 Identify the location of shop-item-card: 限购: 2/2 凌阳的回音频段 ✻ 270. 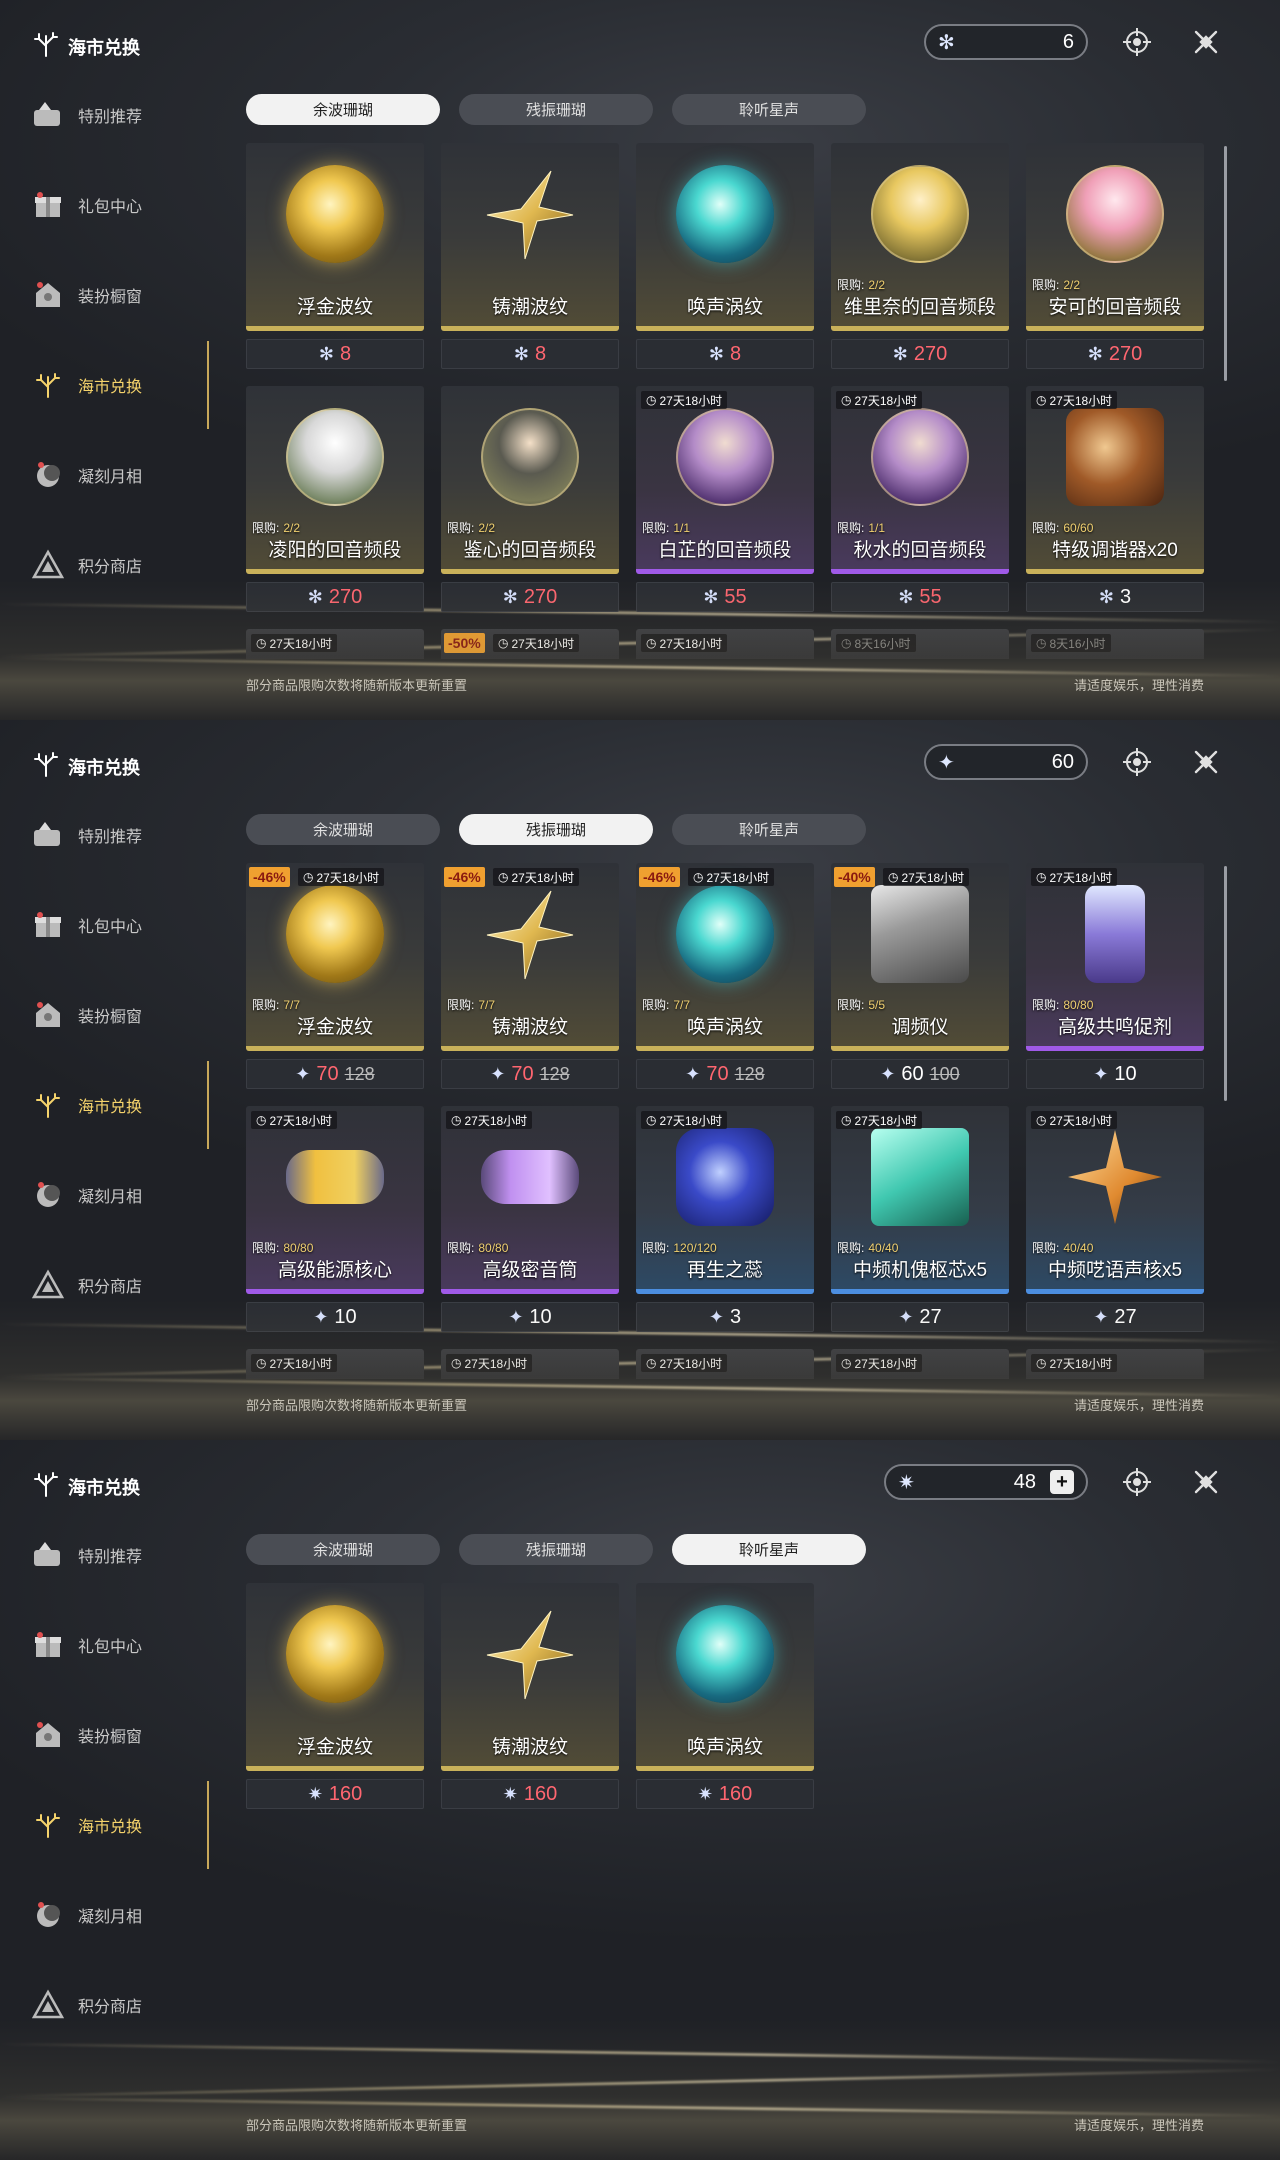
(335, 499).